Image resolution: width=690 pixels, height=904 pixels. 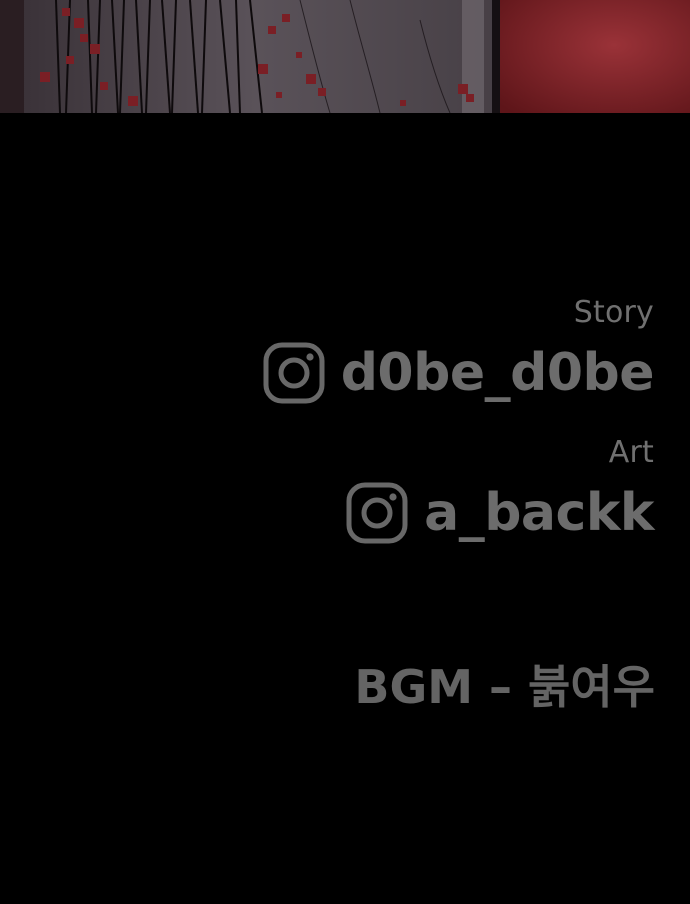 I want to click on story-author-handle: d0be_d0be, so click(x=497, y=373).